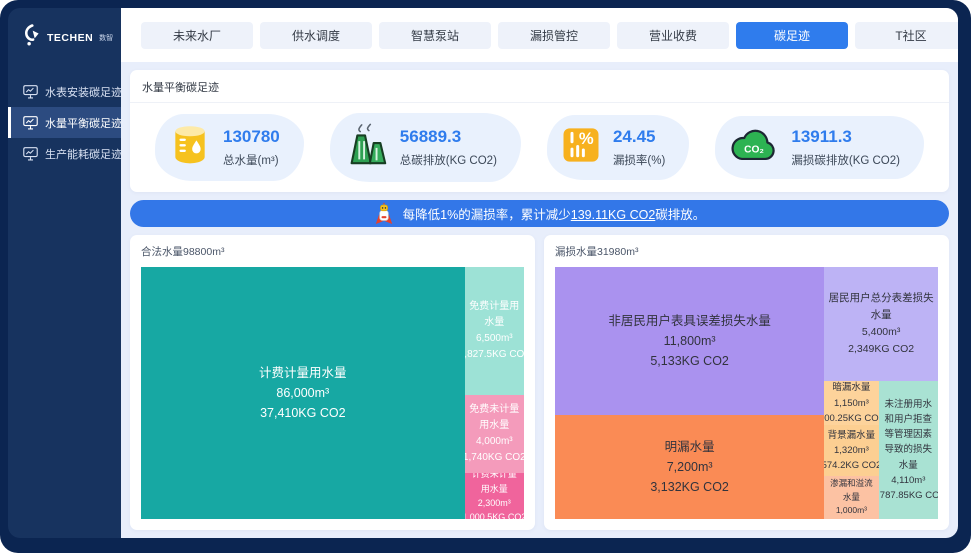 The width and height of the screenshot is (971, 553). I want to click on tab-5: 碳足迹, so click(792, 35).